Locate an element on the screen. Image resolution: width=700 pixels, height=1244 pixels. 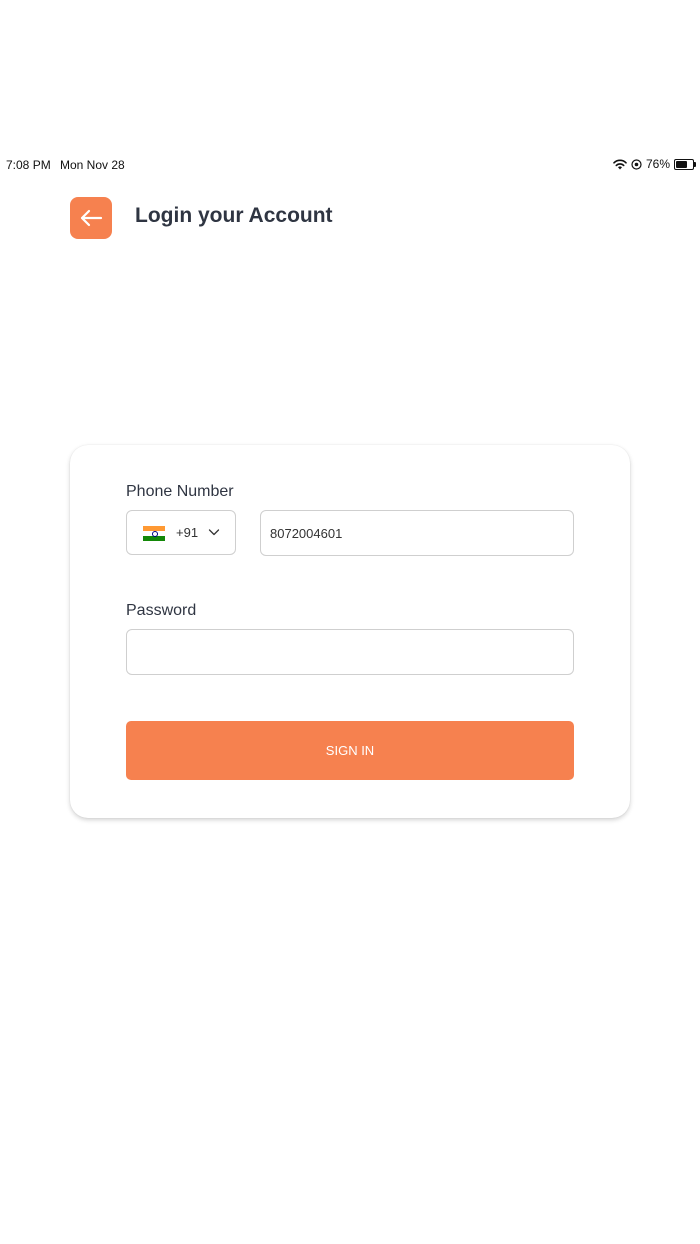
status-indicators: 76% is located at coordinates (654, 164).